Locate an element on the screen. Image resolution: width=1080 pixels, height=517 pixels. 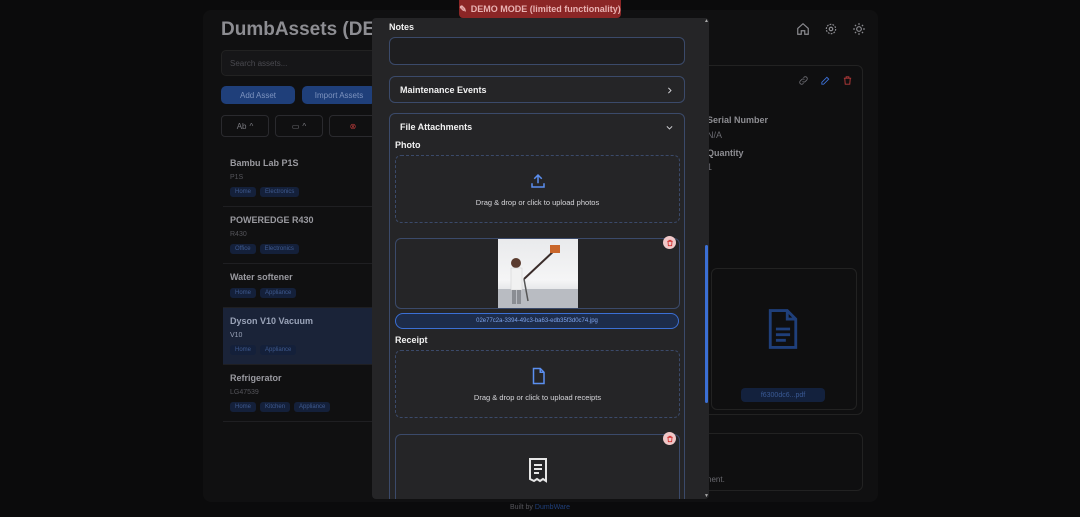
import-assets-button: Import Assets is located at coordinates (339, 95).